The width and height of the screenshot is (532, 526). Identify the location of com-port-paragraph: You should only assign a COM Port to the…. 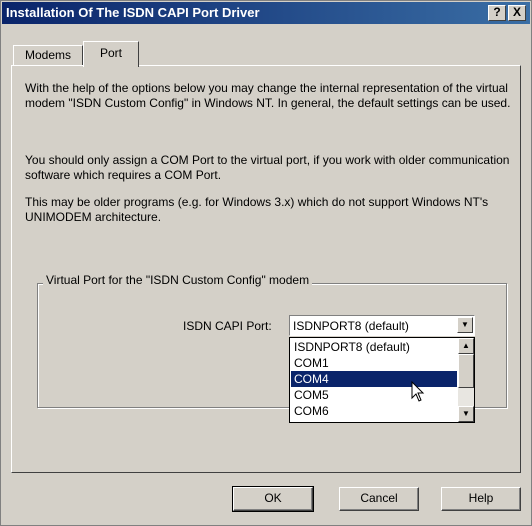
(267, 167).